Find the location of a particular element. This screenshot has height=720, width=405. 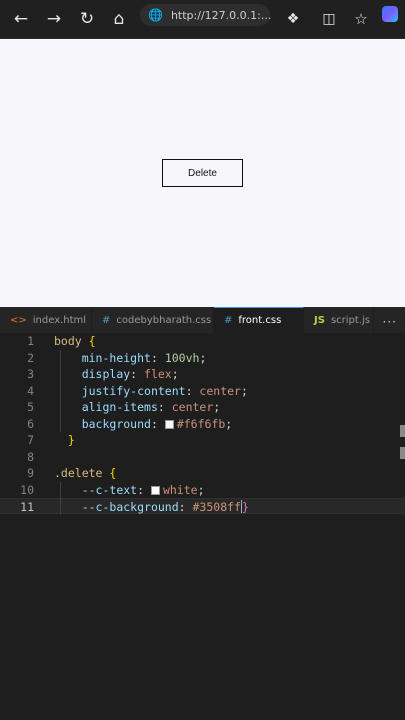

line-number: 10 is located at coordinates (27, 489).